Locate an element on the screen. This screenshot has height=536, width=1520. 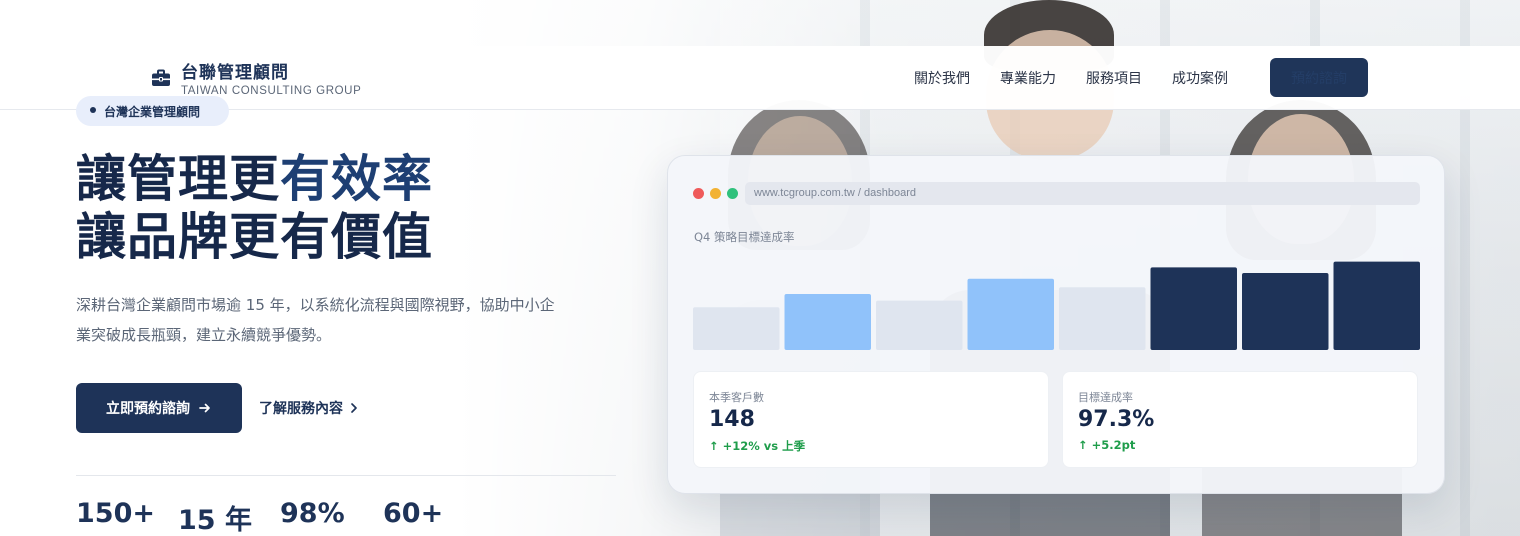
stat-years: 15 年 is located at coordinates (215, 520).